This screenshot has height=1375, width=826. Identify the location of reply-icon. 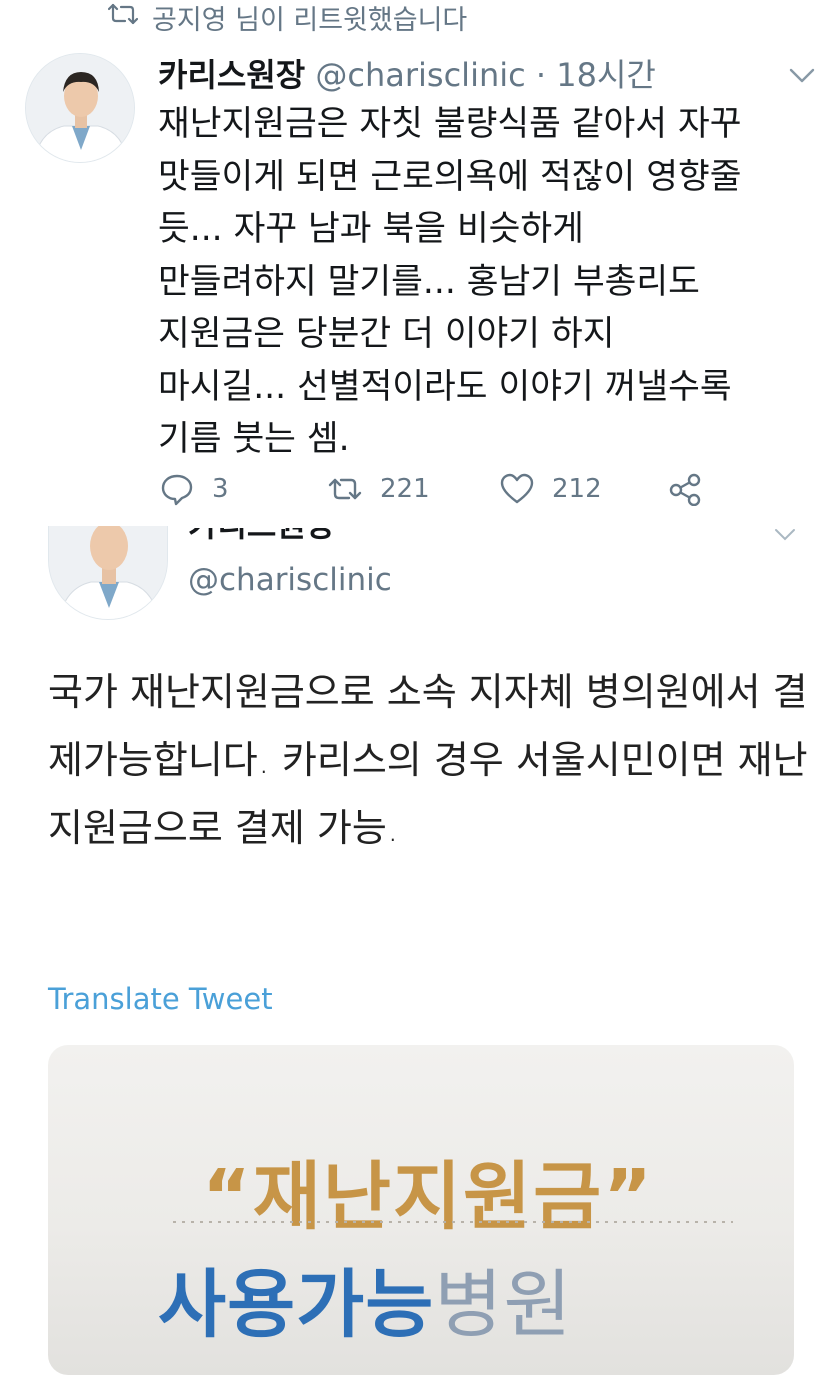
(177, 490).